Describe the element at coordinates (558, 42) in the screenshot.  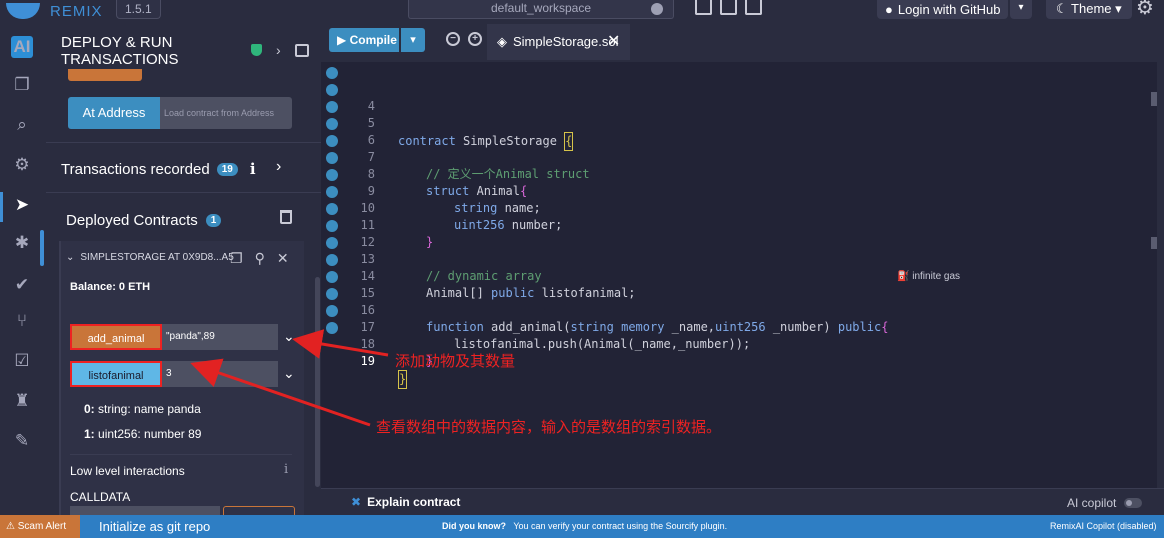
I see `file-tab: ◈ SimpleStorage.sol ✕` at that location.